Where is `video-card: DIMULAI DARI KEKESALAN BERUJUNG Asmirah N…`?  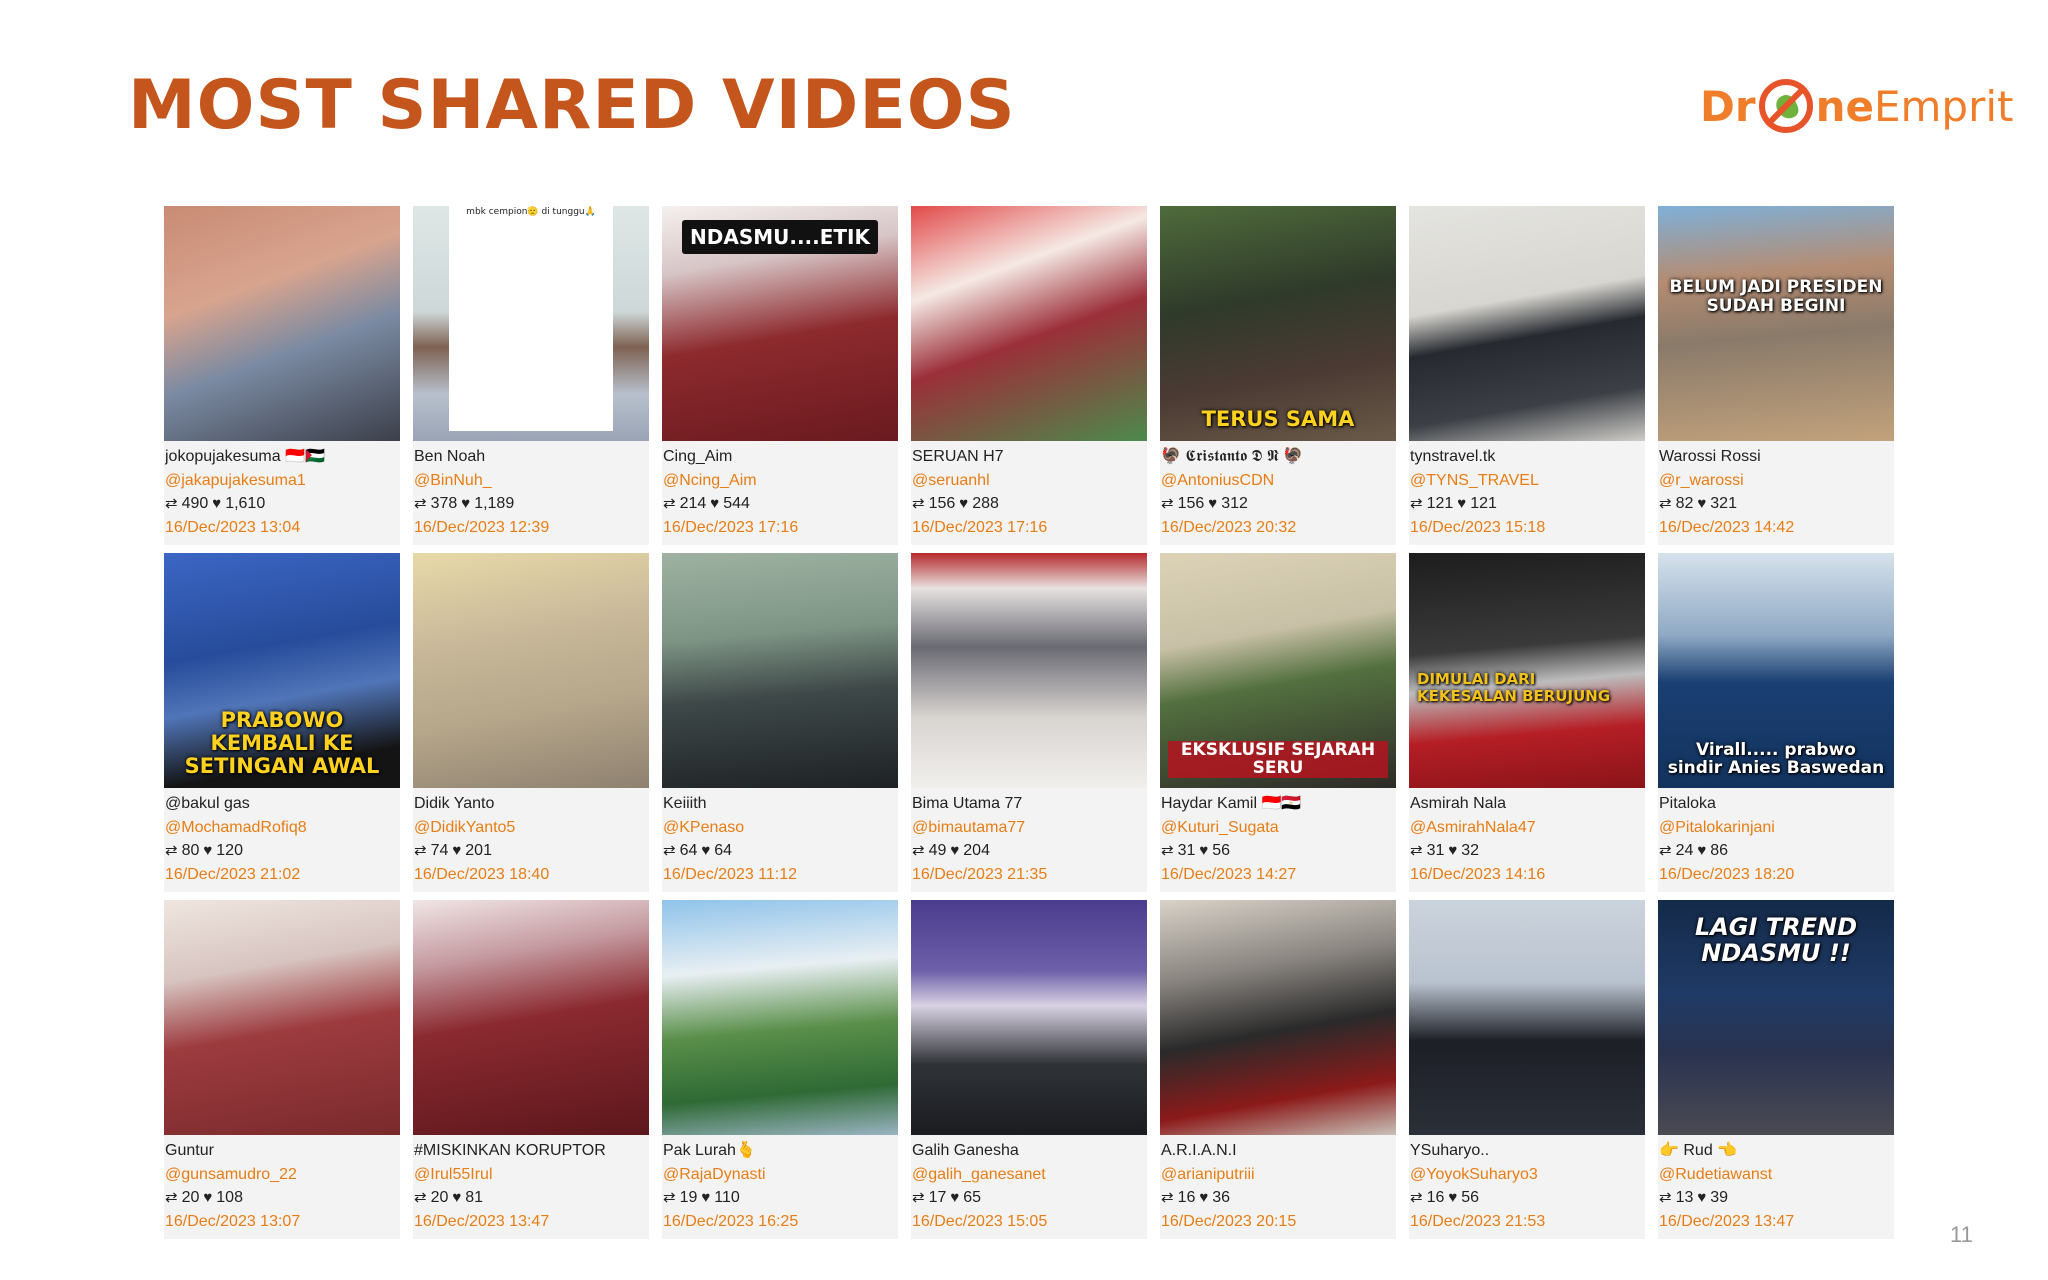 video-card: DIMULAI DARI KEKESALAN BERUJUNG Asmirah N… is located at coordinates (1527, 722).